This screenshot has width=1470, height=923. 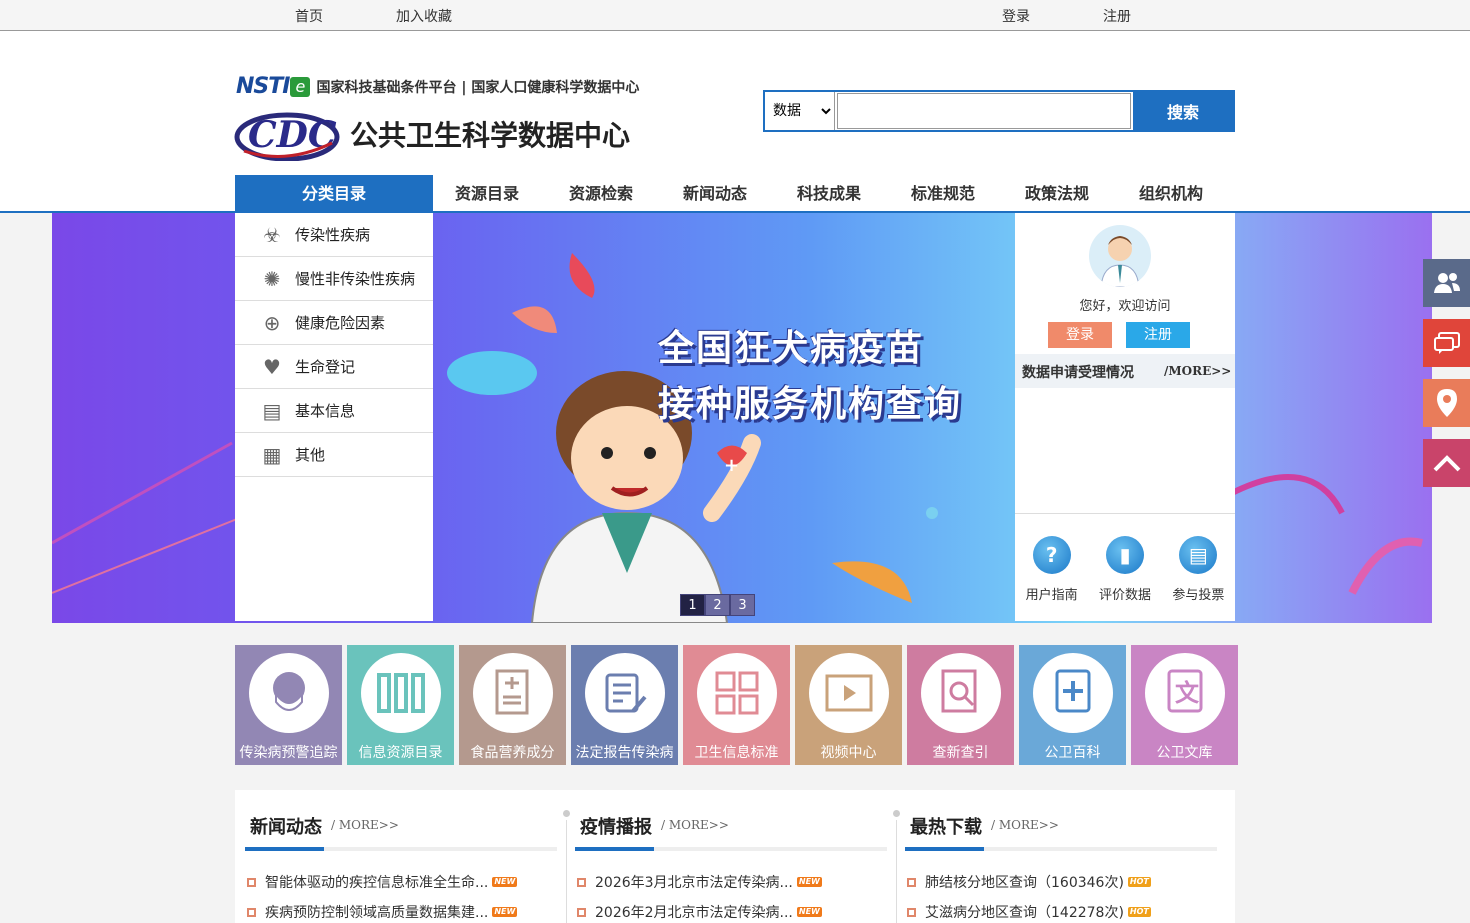 I want to click on quick-link-guide: ? 用户指南, so click(x=1052, y=578).